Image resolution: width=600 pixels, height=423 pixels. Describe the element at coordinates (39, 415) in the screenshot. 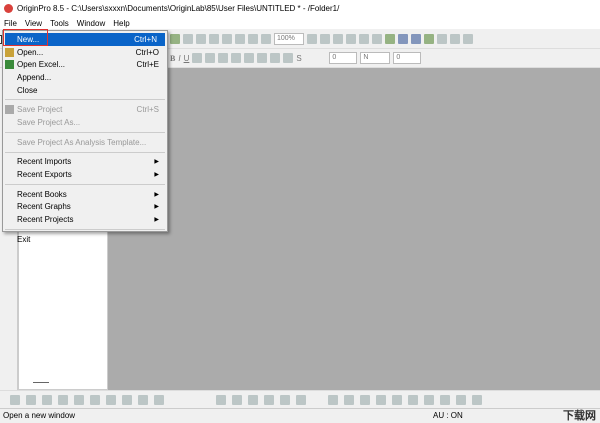

I see `status-message: Open a new window` at that location.